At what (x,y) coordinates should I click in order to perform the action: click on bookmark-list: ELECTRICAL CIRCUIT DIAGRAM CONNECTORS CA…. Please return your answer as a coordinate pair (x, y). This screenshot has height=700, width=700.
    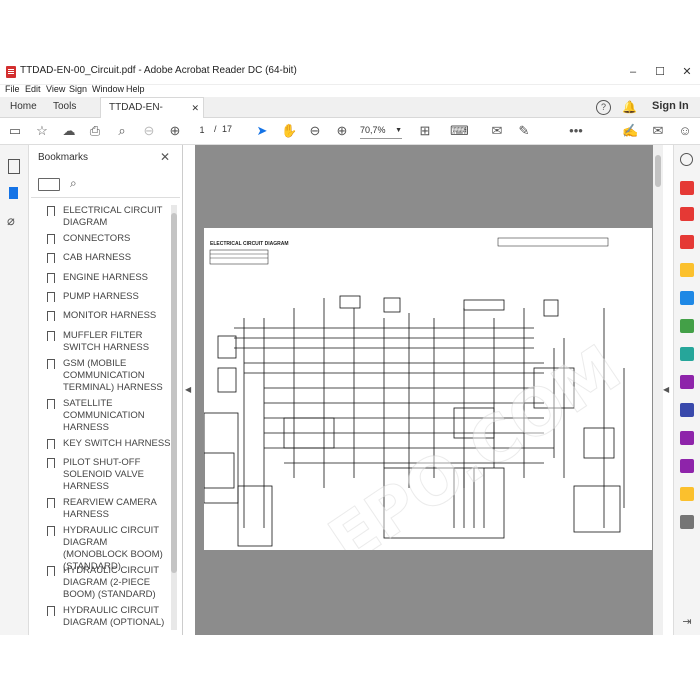
    Looking at the image, I should click on (104, 418).